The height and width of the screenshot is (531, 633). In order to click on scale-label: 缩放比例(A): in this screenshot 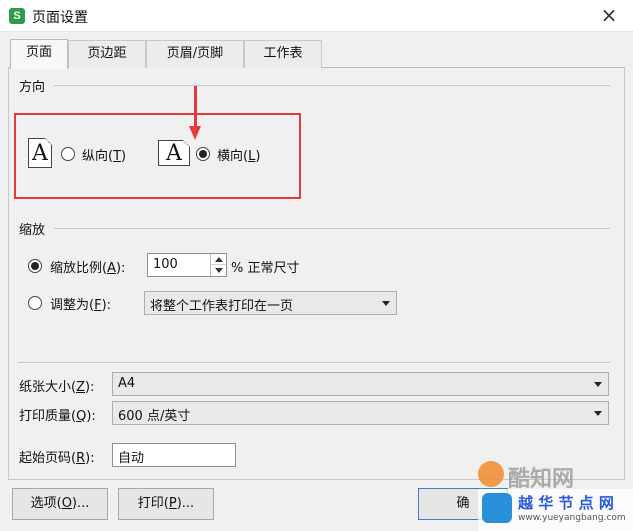, I will do `click(87, 266)`.